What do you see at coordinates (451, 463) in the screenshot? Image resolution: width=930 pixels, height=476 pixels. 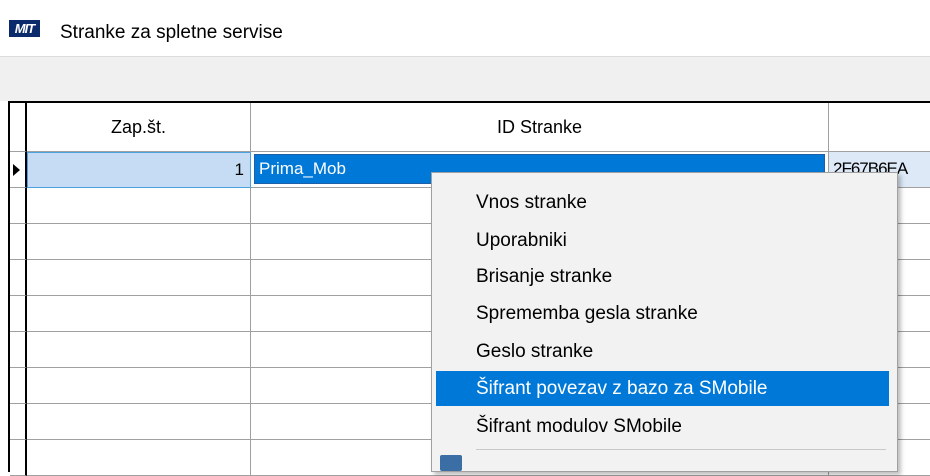 I see `menu-item-icon` at bounding box center [451, 463].